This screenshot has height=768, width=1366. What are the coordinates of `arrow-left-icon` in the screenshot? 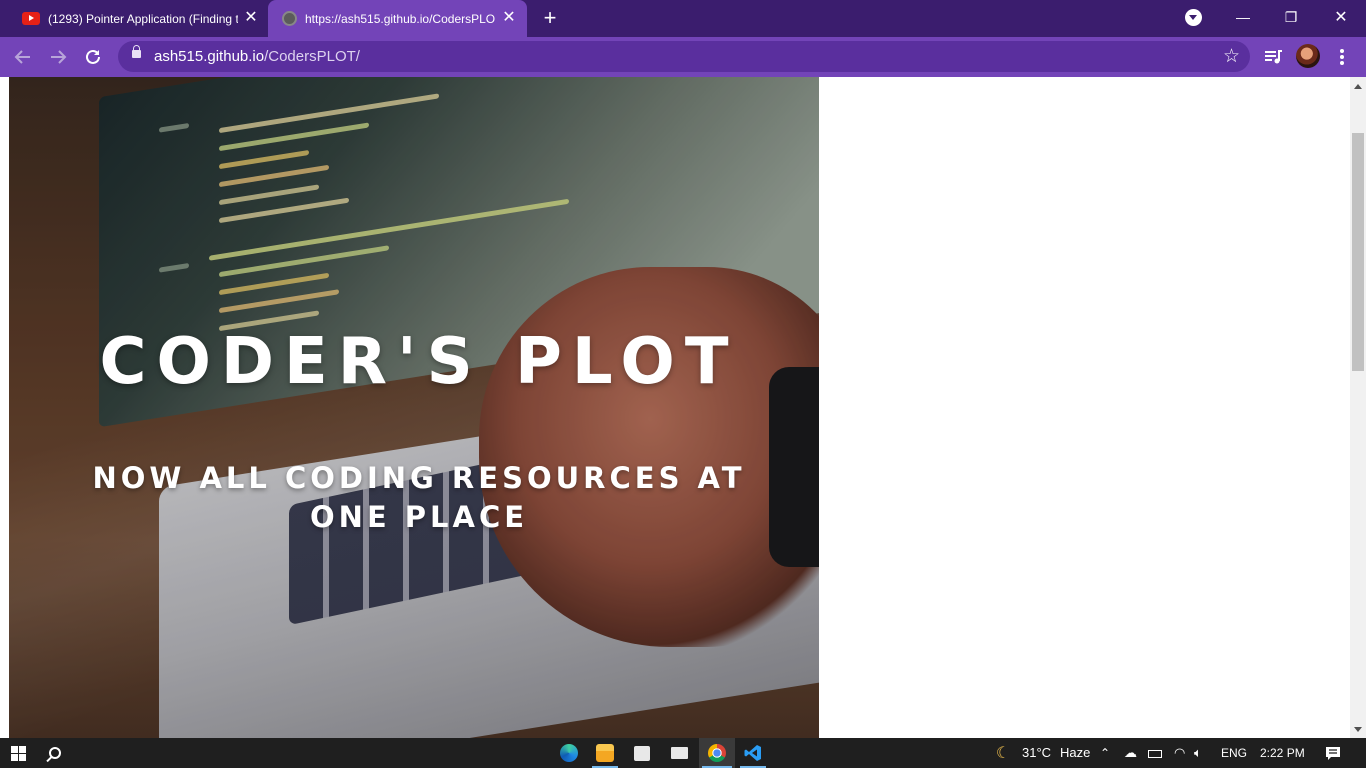 It's located at (22, 57).